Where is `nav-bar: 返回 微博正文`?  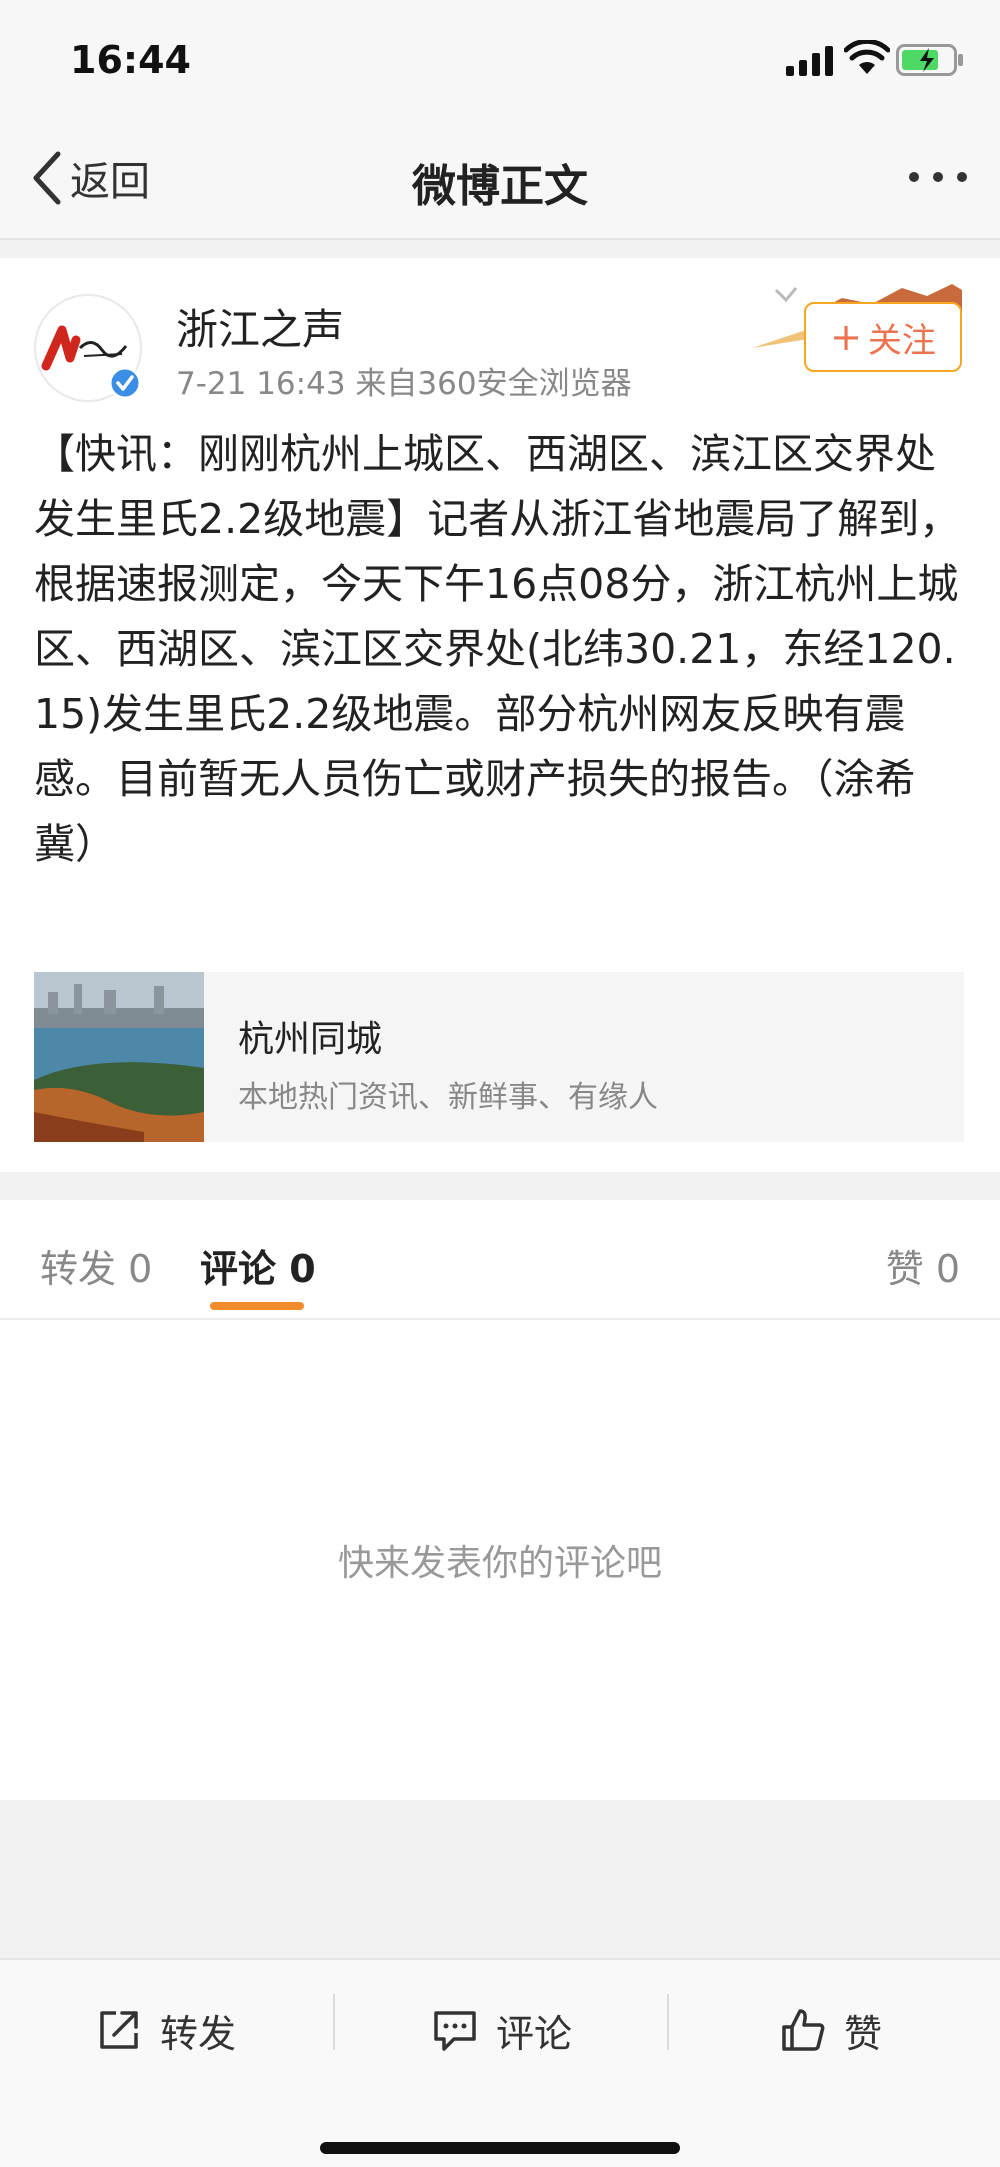
nav-bar: 返回 微博正文 is located at coordinates (500, 180).